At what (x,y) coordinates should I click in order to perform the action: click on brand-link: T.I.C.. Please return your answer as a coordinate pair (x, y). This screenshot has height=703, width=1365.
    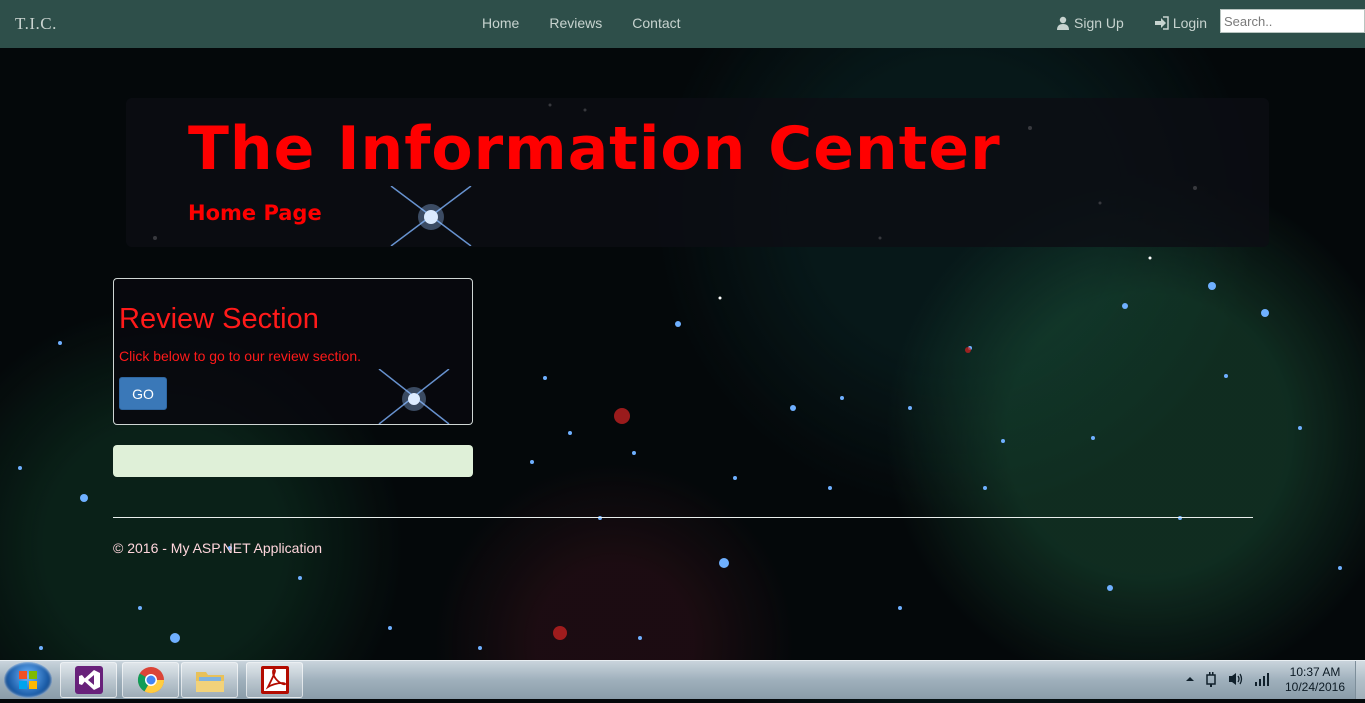
    Looking at the image, I should click on (36, 24).